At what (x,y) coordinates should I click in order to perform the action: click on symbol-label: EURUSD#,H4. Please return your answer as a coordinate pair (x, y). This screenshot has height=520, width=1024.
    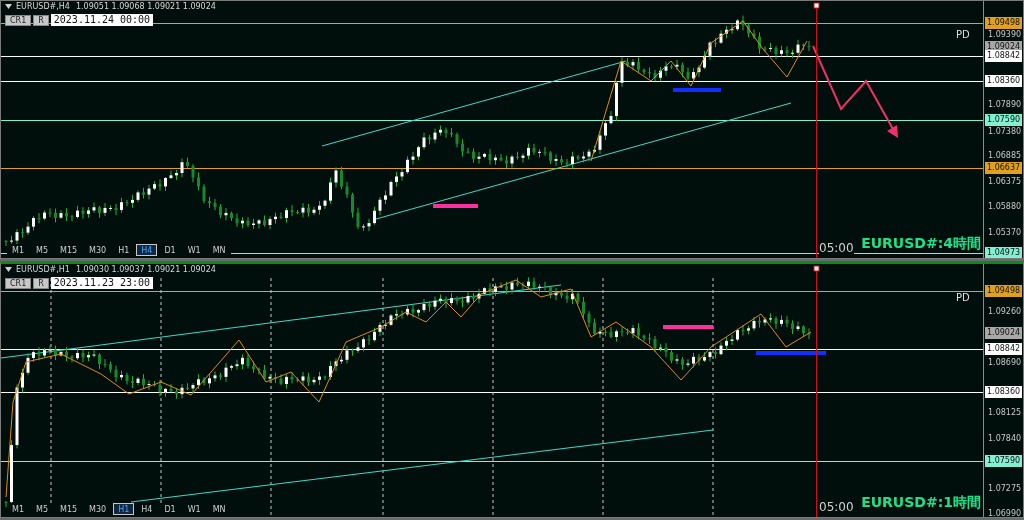
    Looking at the image, I should click on (43, 6).